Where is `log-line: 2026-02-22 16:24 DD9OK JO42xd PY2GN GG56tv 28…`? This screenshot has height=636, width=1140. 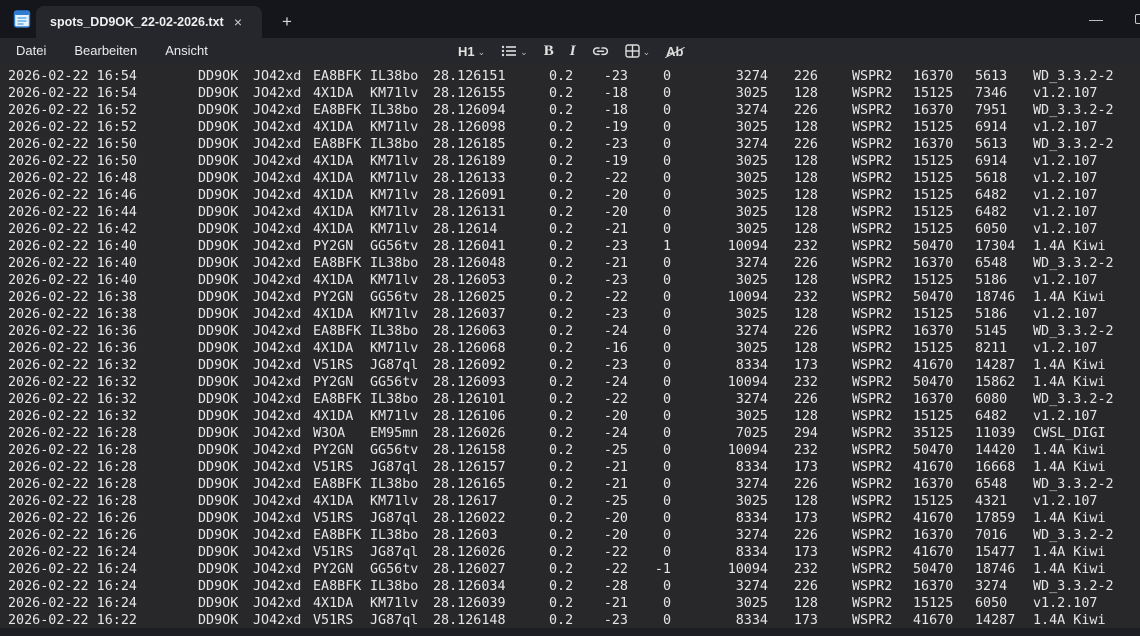
log-line: 2026-02-22 16:24 DD9OK JO42xd PY2GN GG56tv 28… is located at coordinates (557, 569).